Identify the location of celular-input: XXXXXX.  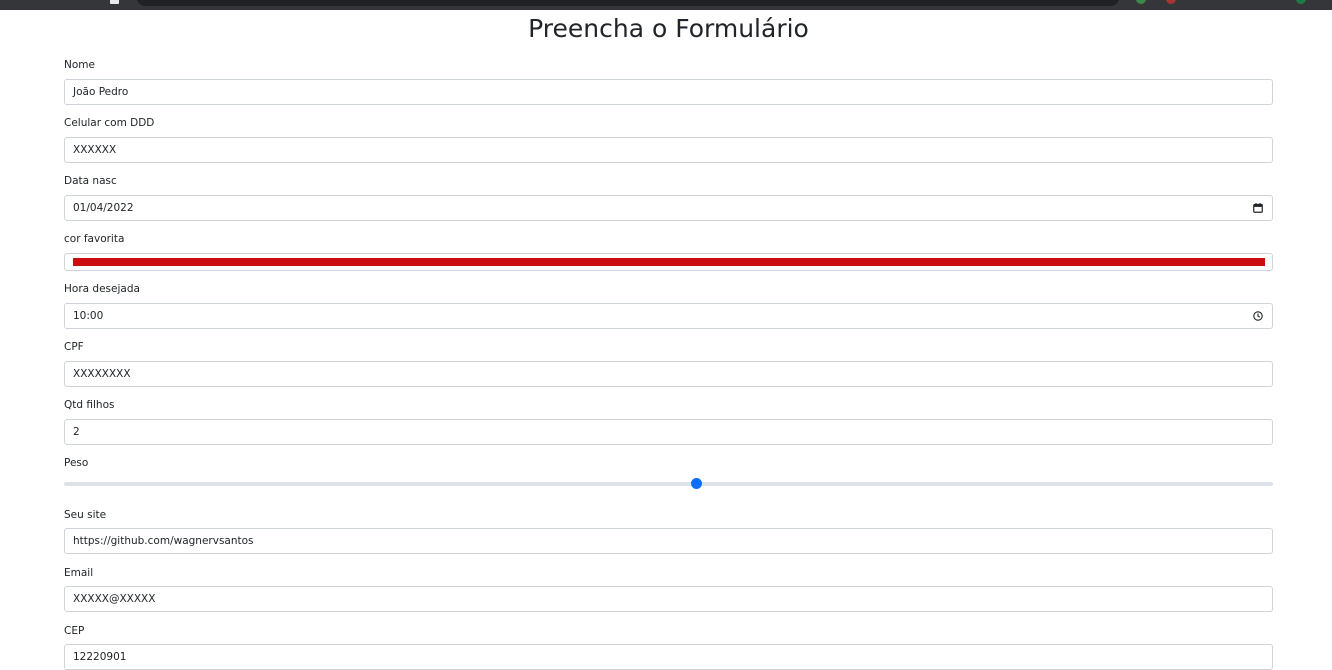
(668, 150).